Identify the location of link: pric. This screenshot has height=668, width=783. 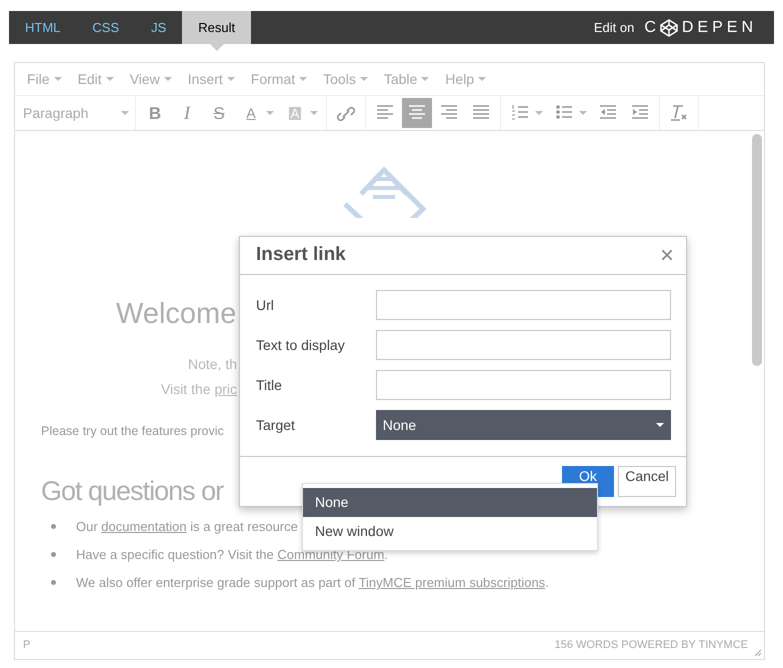
(225, 389).